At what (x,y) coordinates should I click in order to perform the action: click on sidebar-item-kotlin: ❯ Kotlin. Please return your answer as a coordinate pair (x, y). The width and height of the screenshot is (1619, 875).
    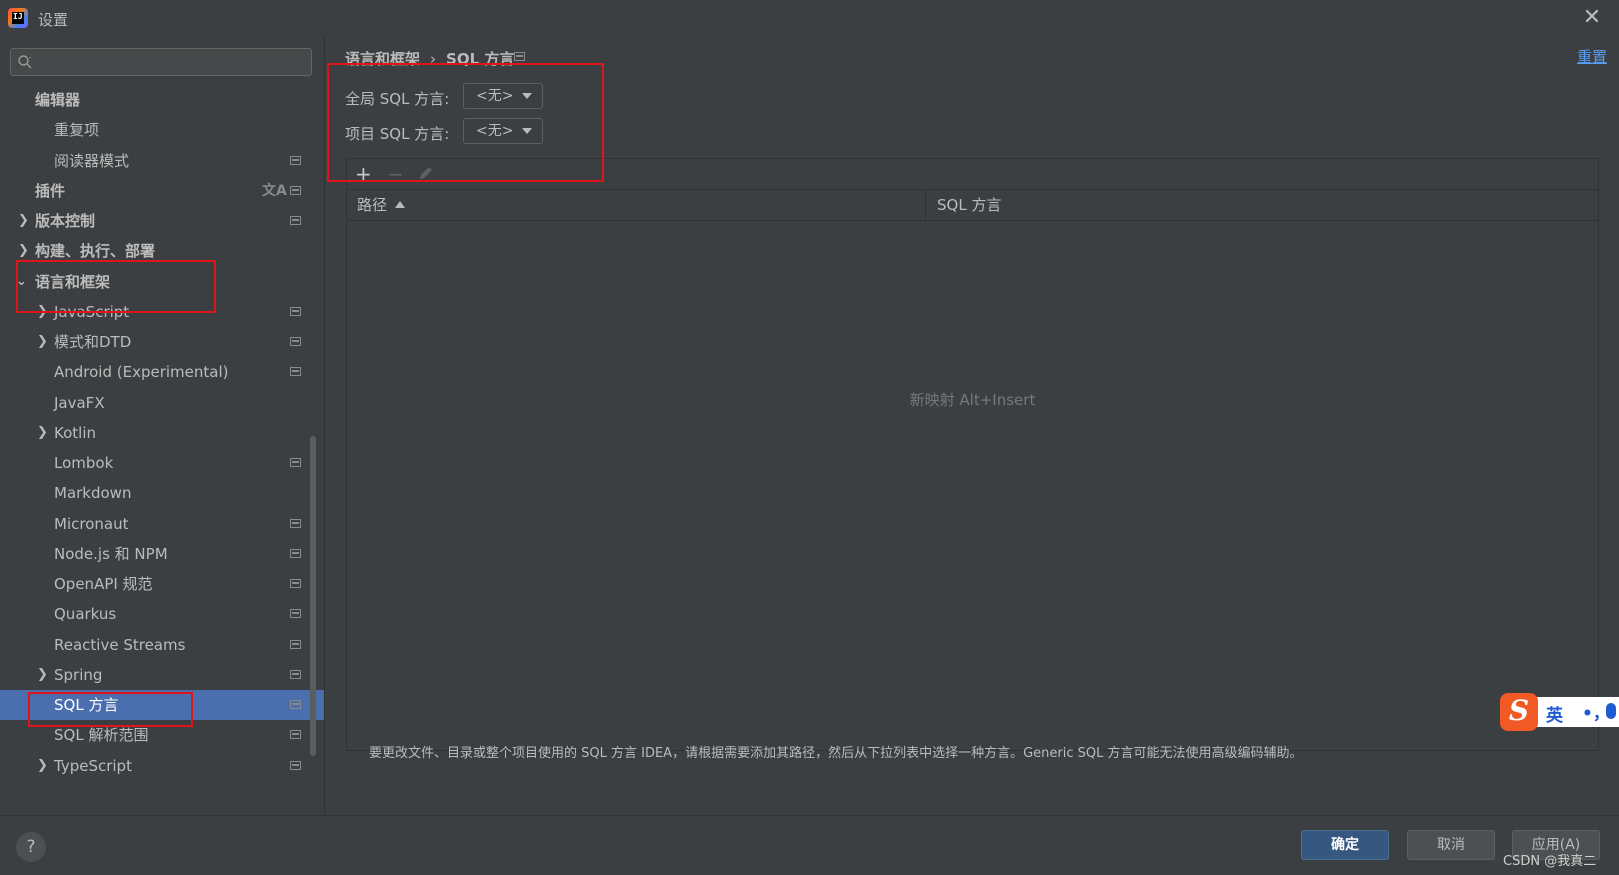
    Looking at the image, I should click on (162, 433).